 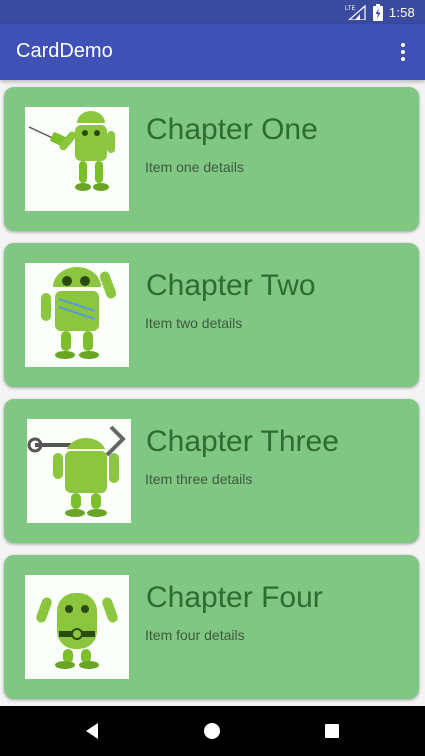 What do you see at coordinates (199, 479) in the screenshot?
I see `card-detail: Item three details` at bounding box center [199, 479].